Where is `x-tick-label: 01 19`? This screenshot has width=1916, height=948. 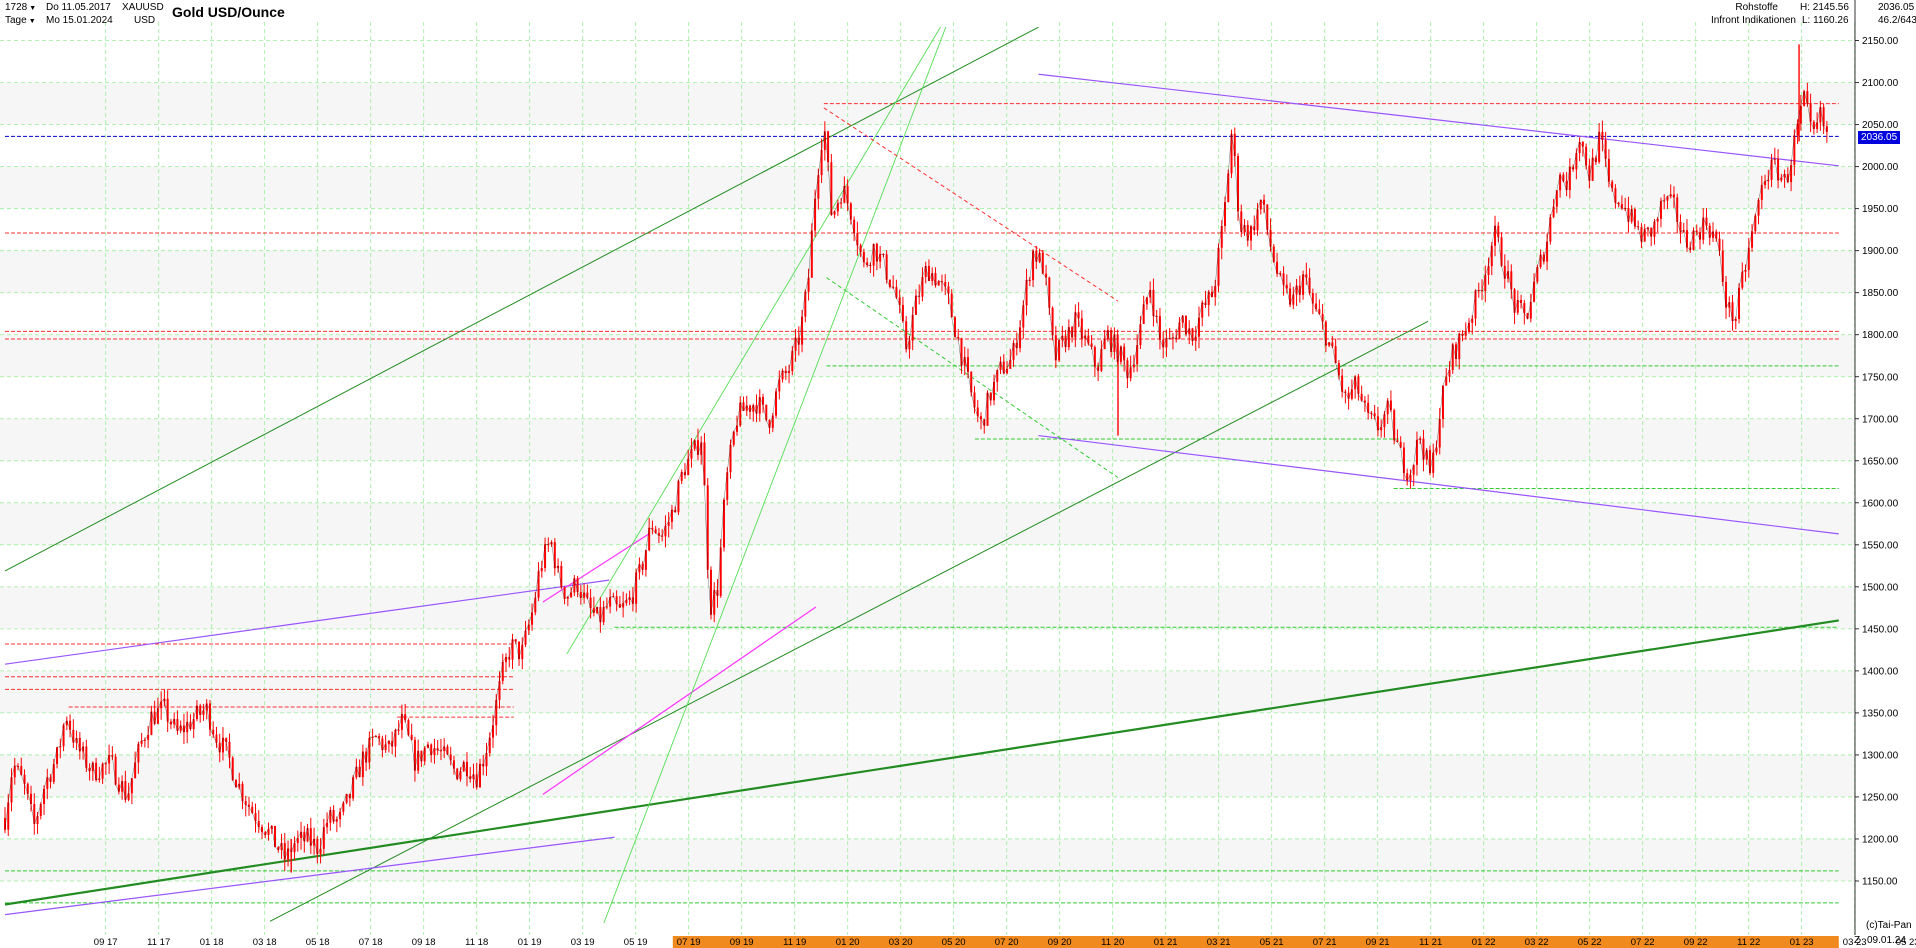
x-tick-label: 01 19 is located at coordinates (530, 942).